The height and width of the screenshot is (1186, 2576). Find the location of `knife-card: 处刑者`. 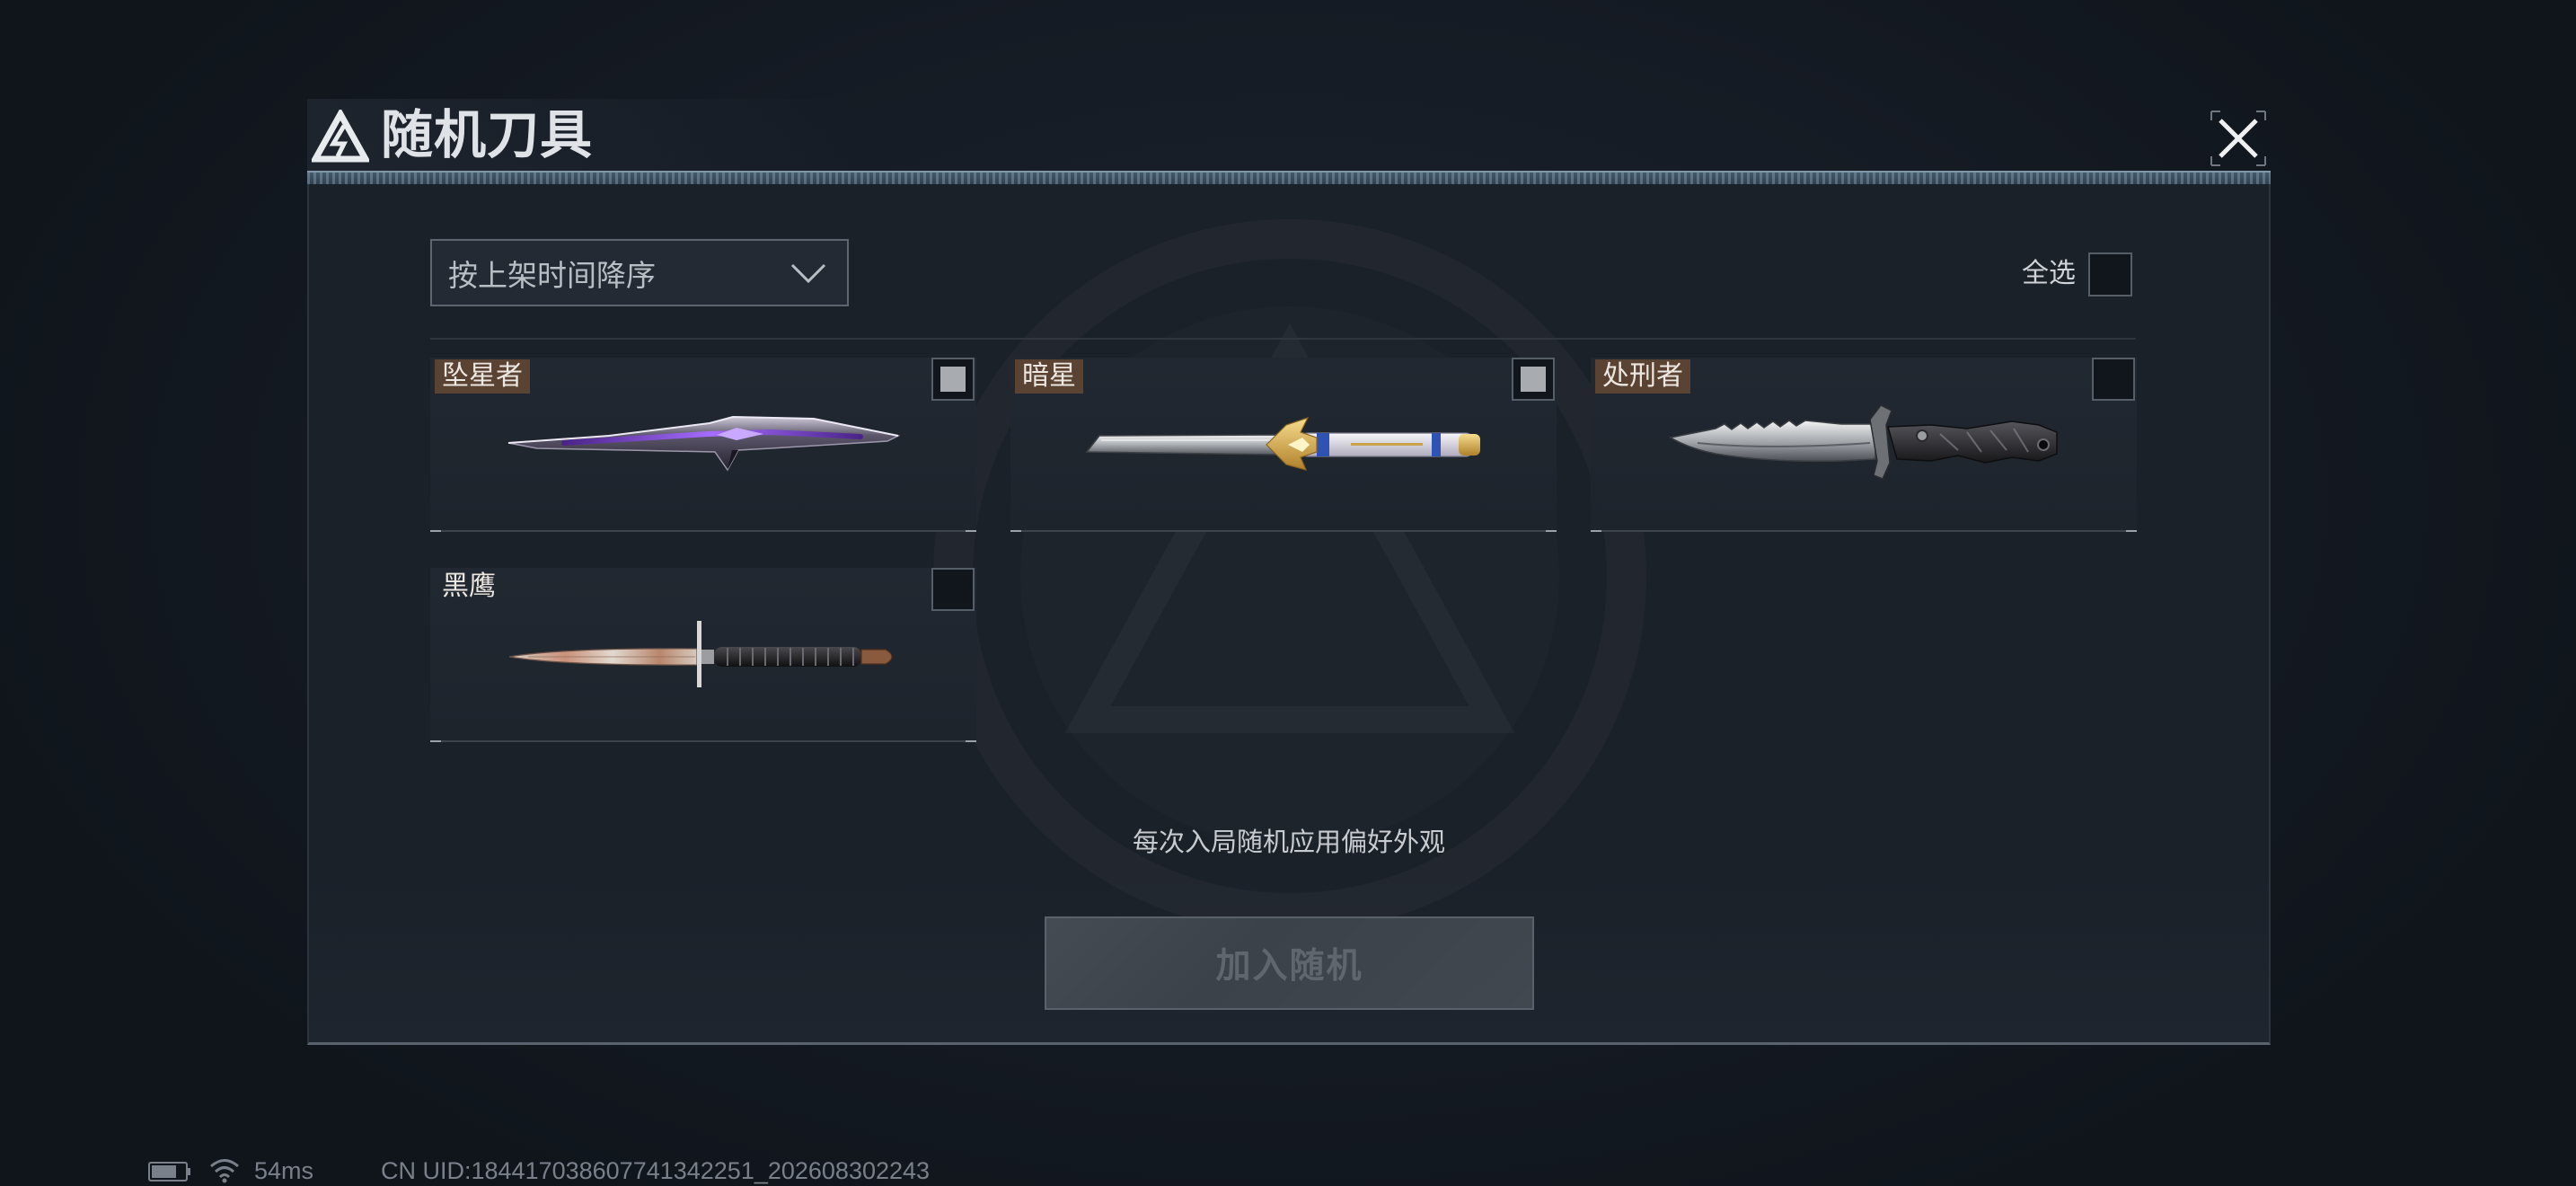

knife-card: 处刑者 is located at coordinates (1864, 445).